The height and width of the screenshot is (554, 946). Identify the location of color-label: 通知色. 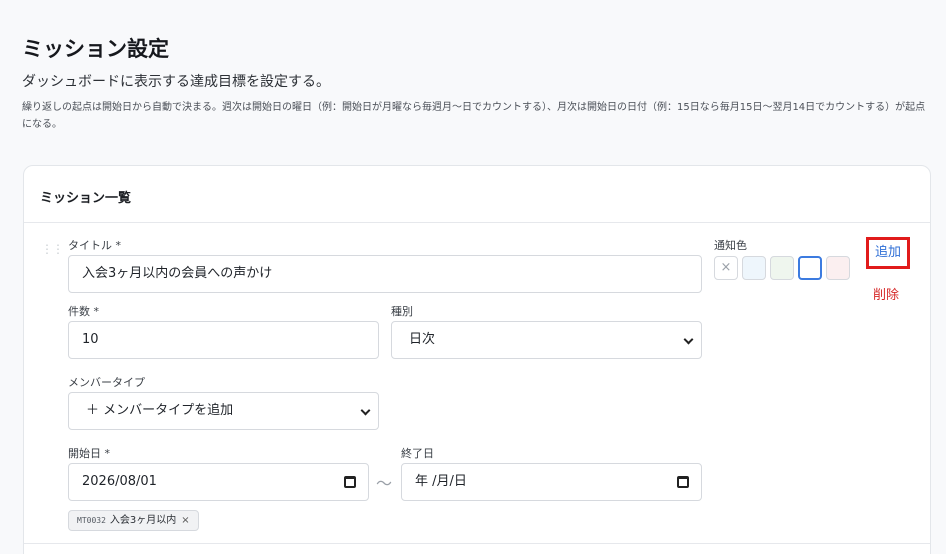
(730, 245).